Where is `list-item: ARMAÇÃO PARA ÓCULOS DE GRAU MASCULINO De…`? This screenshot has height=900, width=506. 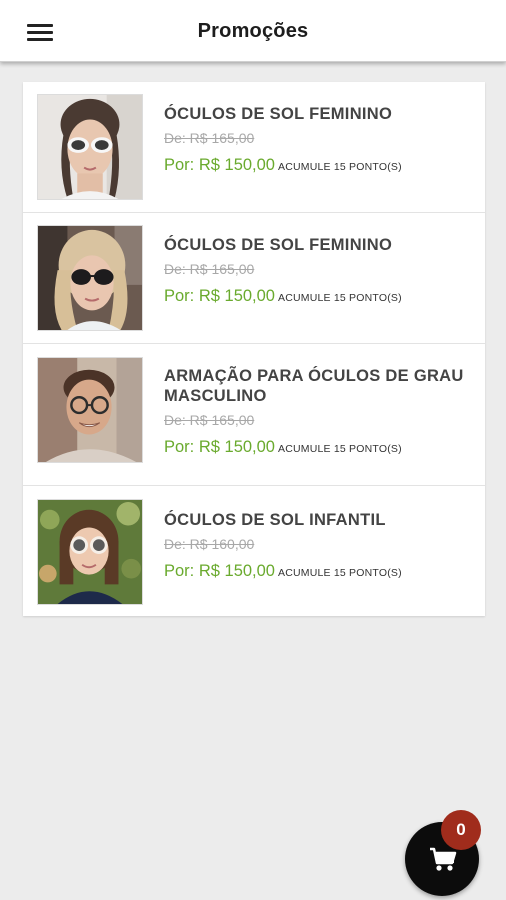 list-item: ARMAÇÃO PARA ÓCULOS DE GRAU MASCULINO De… is located at coordinates (254, 415).